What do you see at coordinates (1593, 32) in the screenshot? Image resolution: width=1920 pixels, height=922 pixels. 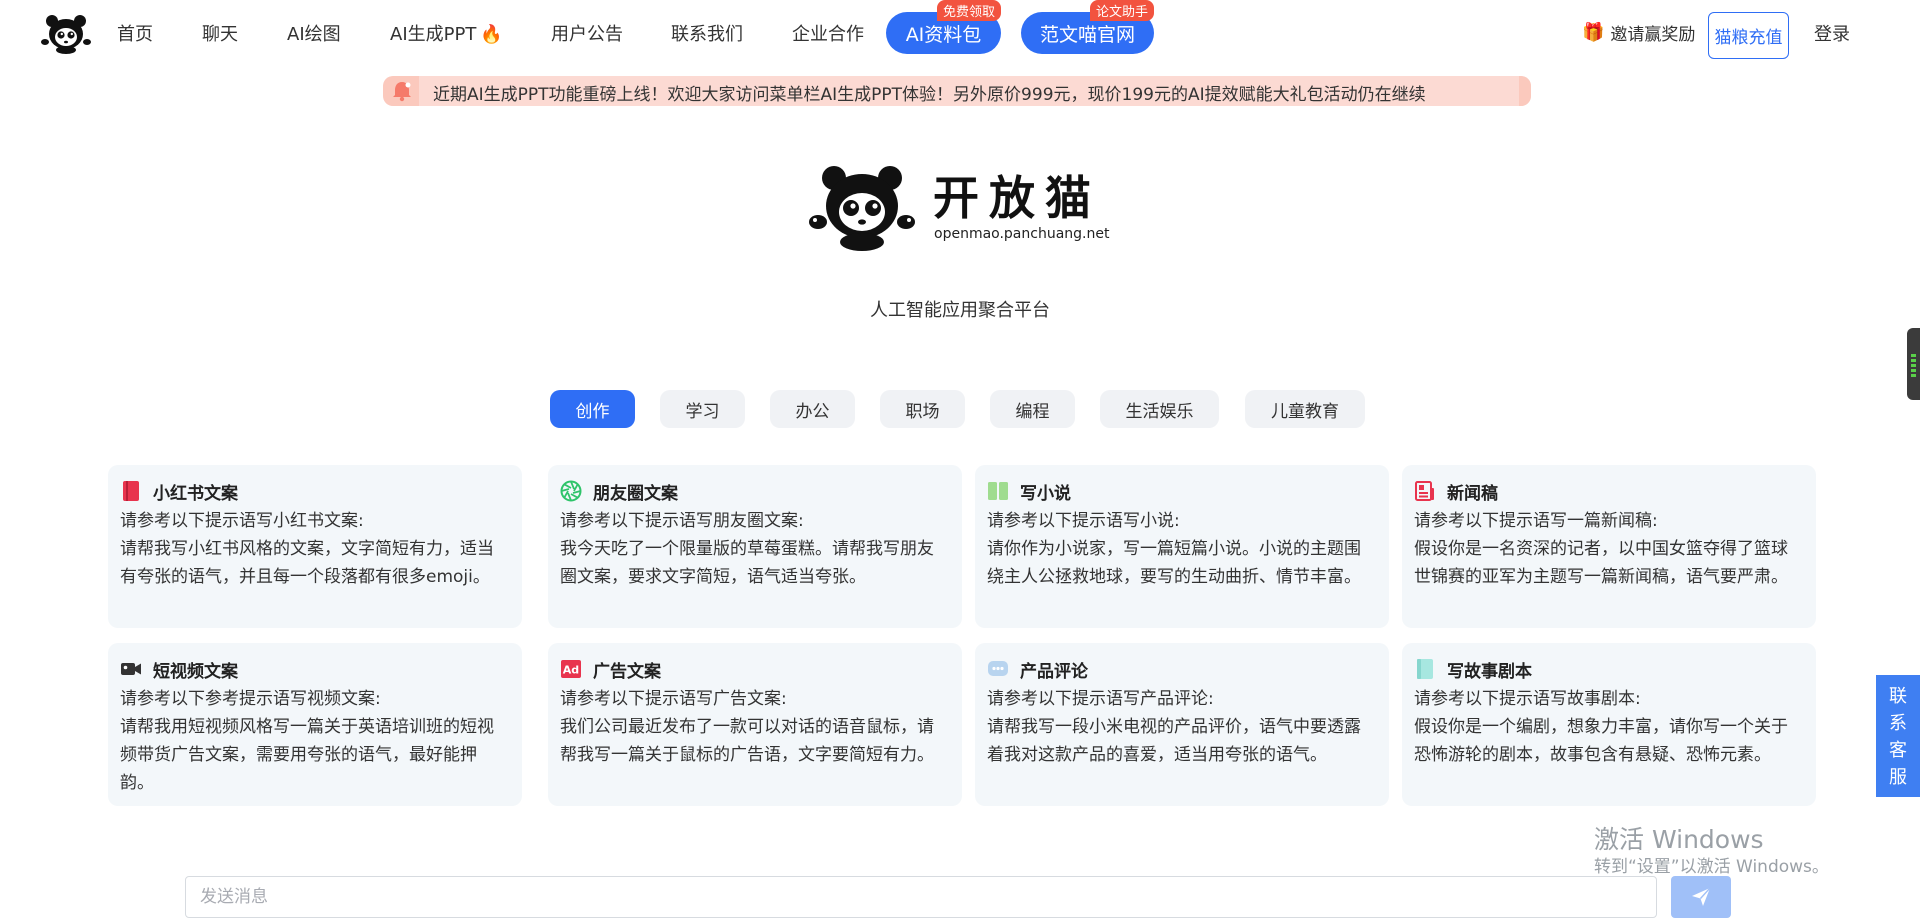 I see `gift-icon: 🎁` at bounding box center [1593, 32].